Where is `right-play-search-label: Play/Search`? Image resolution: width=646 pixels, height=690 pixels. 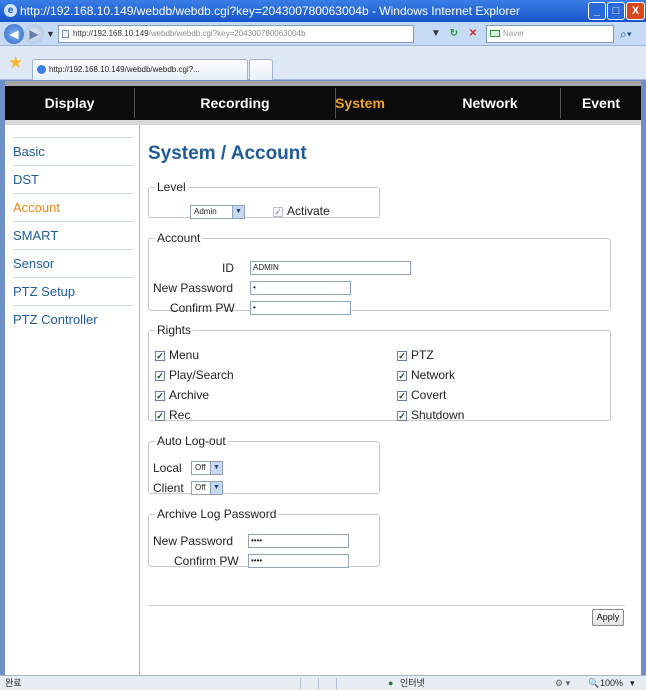
right-play-search-label: Play/Search is located at coordinates (201, 375).